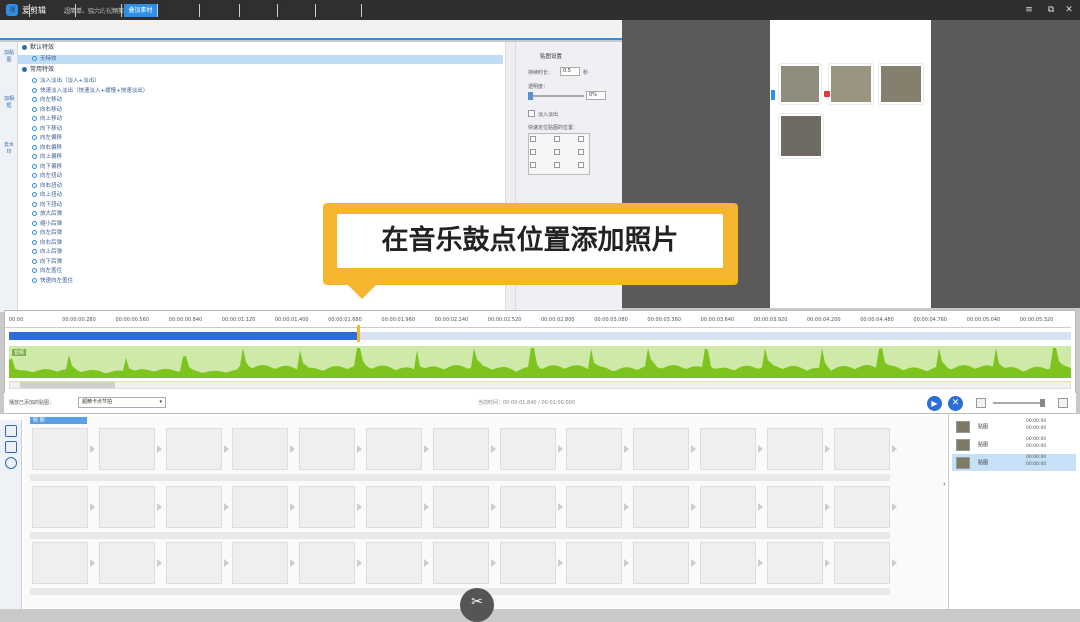 Image resolution: width=1080 pixels, height=622 pixels. I want to click on image-icon, so click(11, 447).